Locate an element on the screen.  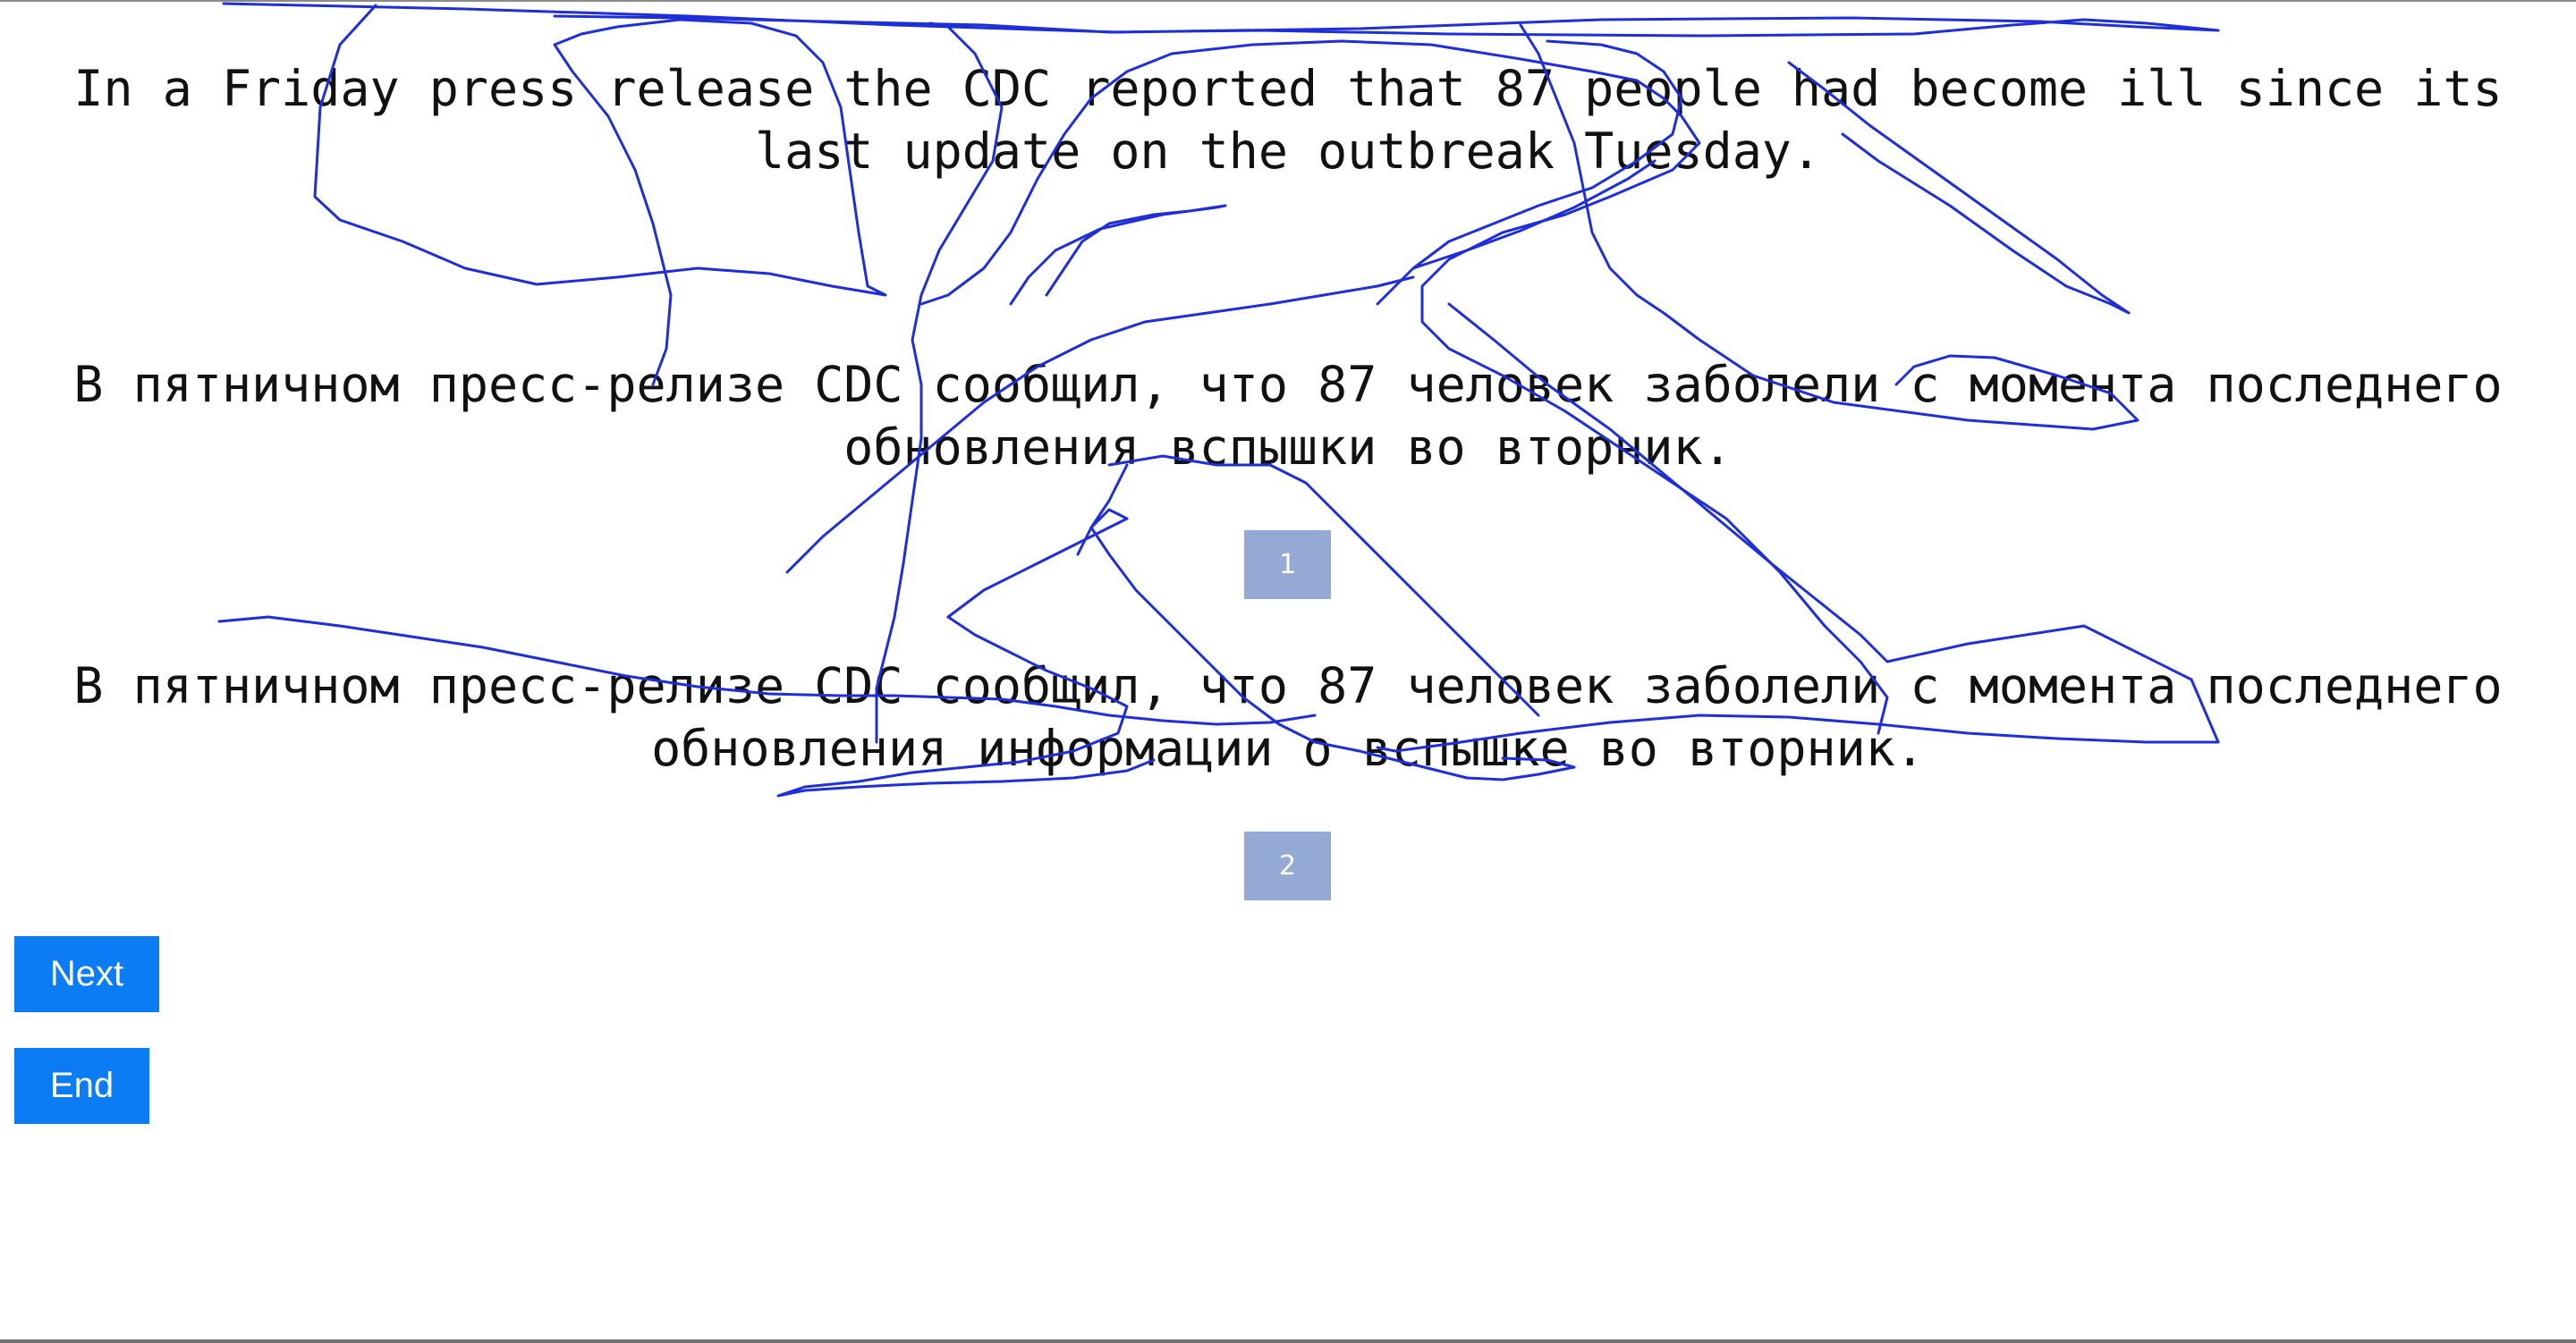
end-button: End is located at coordinates (81, 1086).